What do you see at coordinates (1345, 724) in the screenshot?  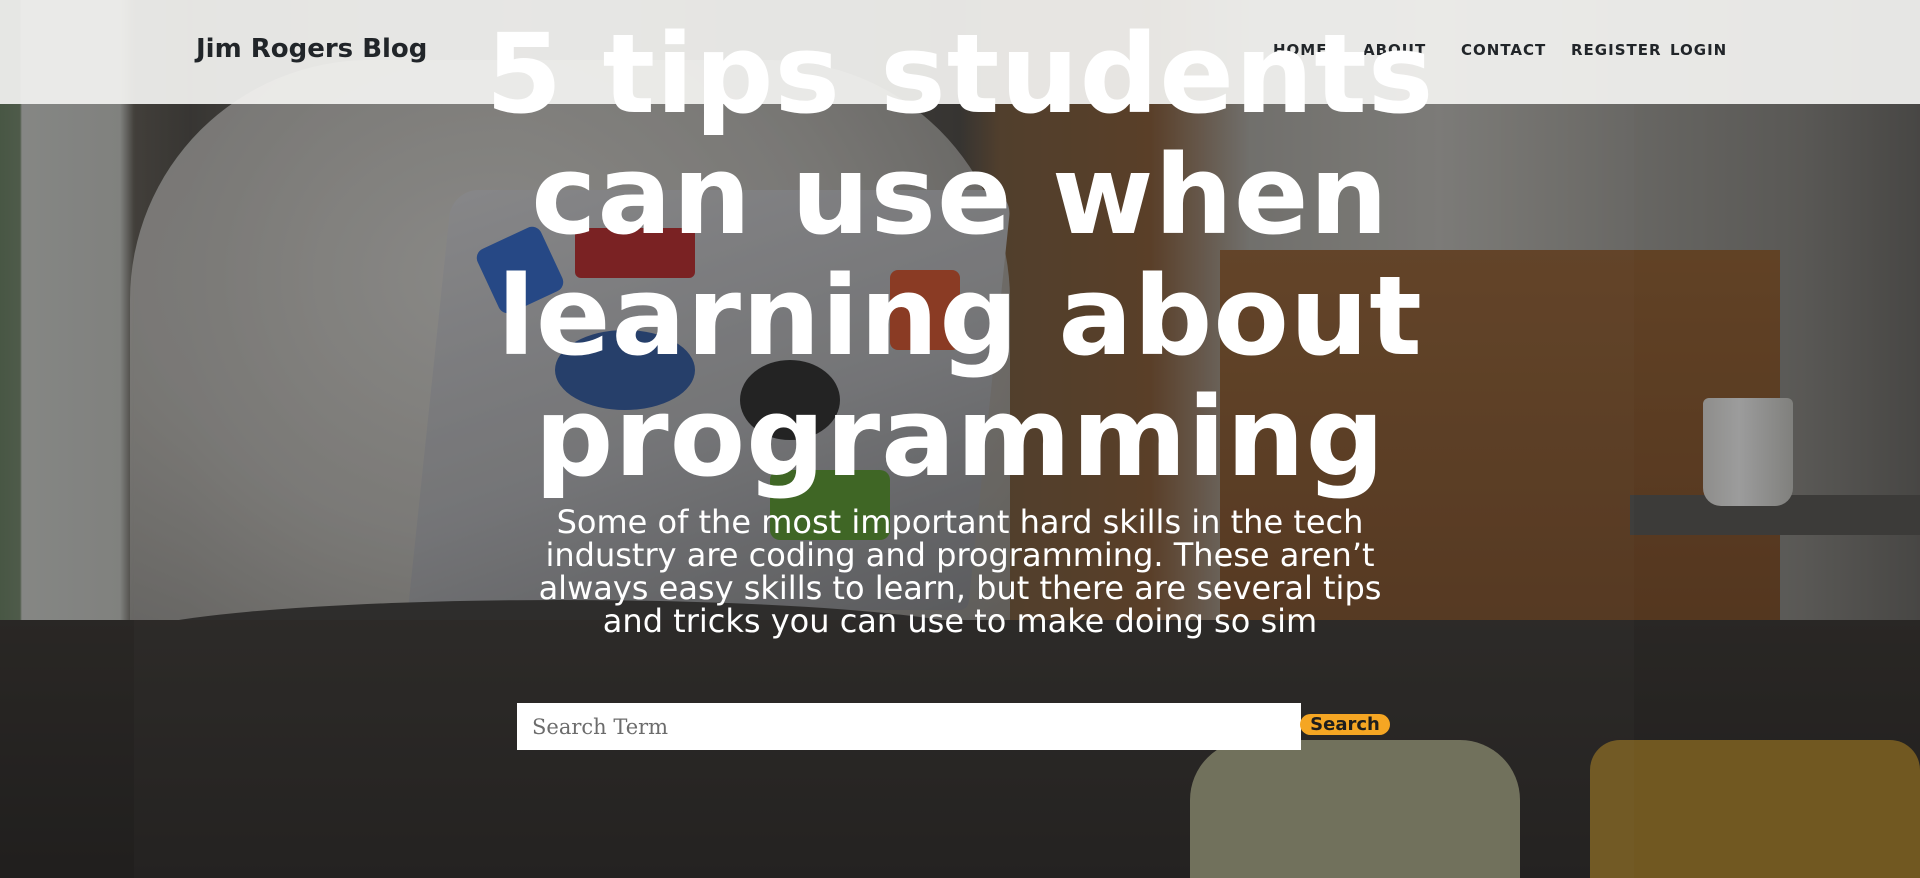 I see `search-button: Search` at bounding box center [1345, 724].